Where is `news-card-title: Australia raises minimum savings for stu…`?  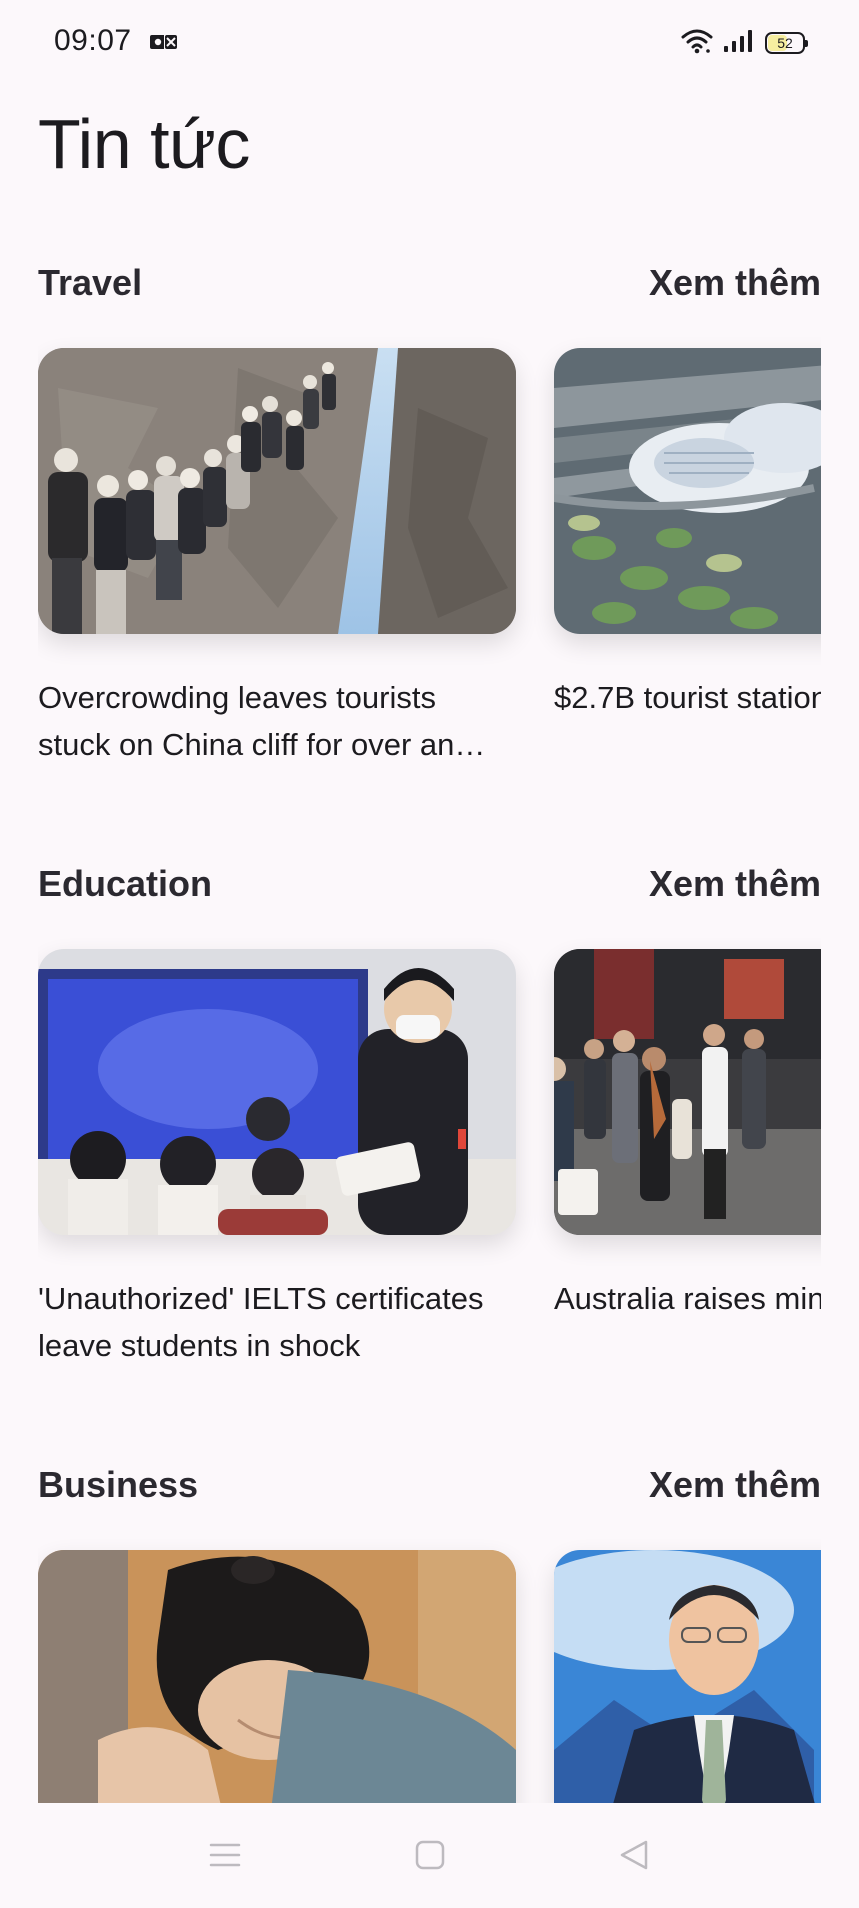 news-card-title: Australia raises minimum savings for stu… is located at coordinates (687, 1298).